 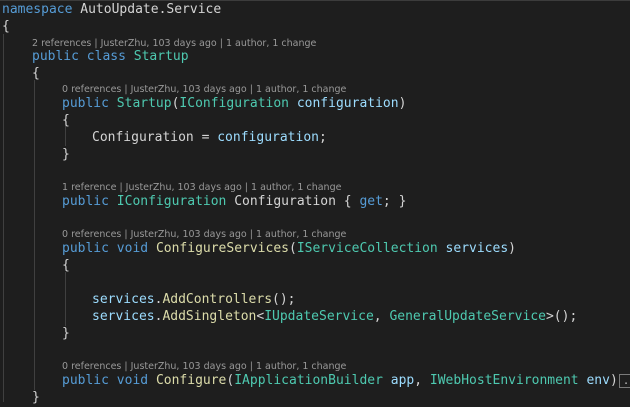 I want to click on namespace-part: Service, so click(x=194, y=9).